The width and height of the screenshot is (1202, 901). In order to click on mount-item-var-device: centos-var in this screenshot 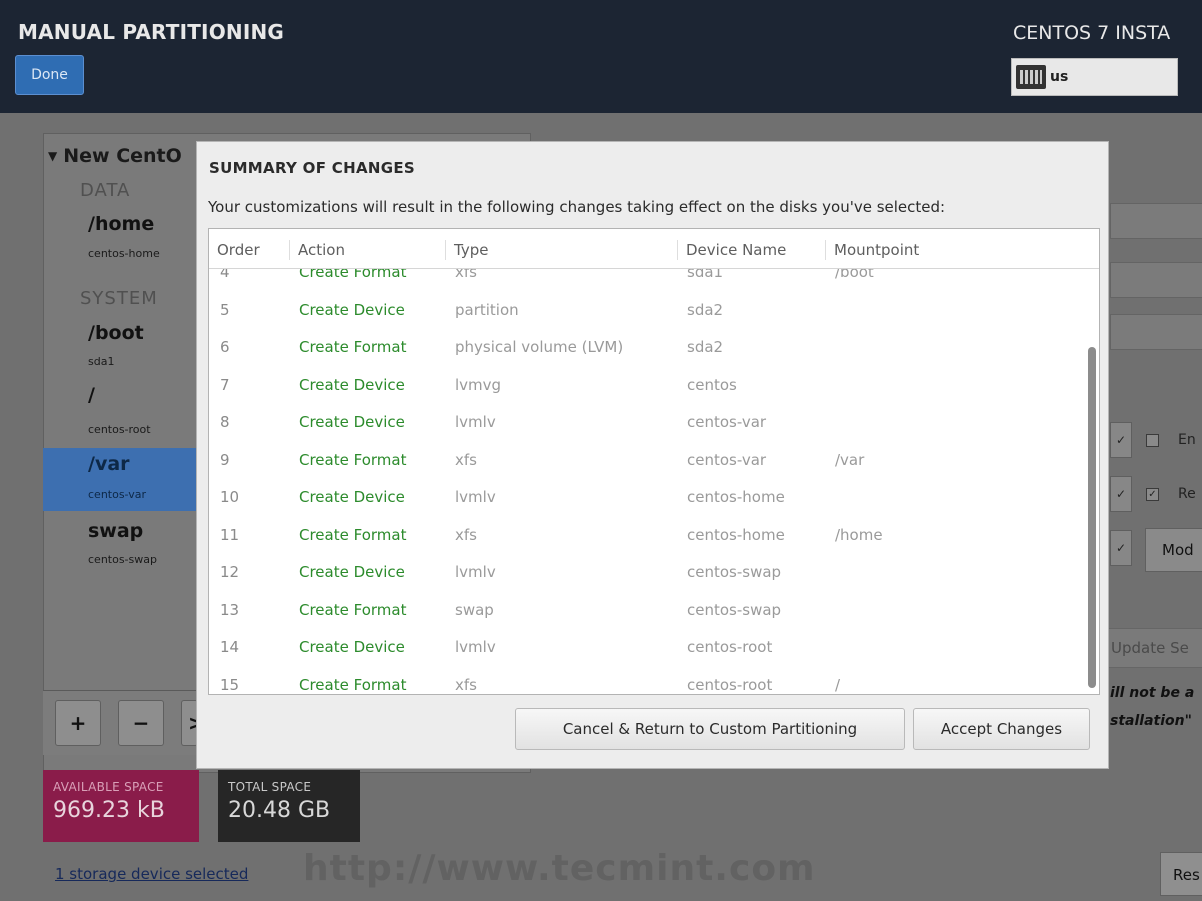, I will do `click(117, 494)`.